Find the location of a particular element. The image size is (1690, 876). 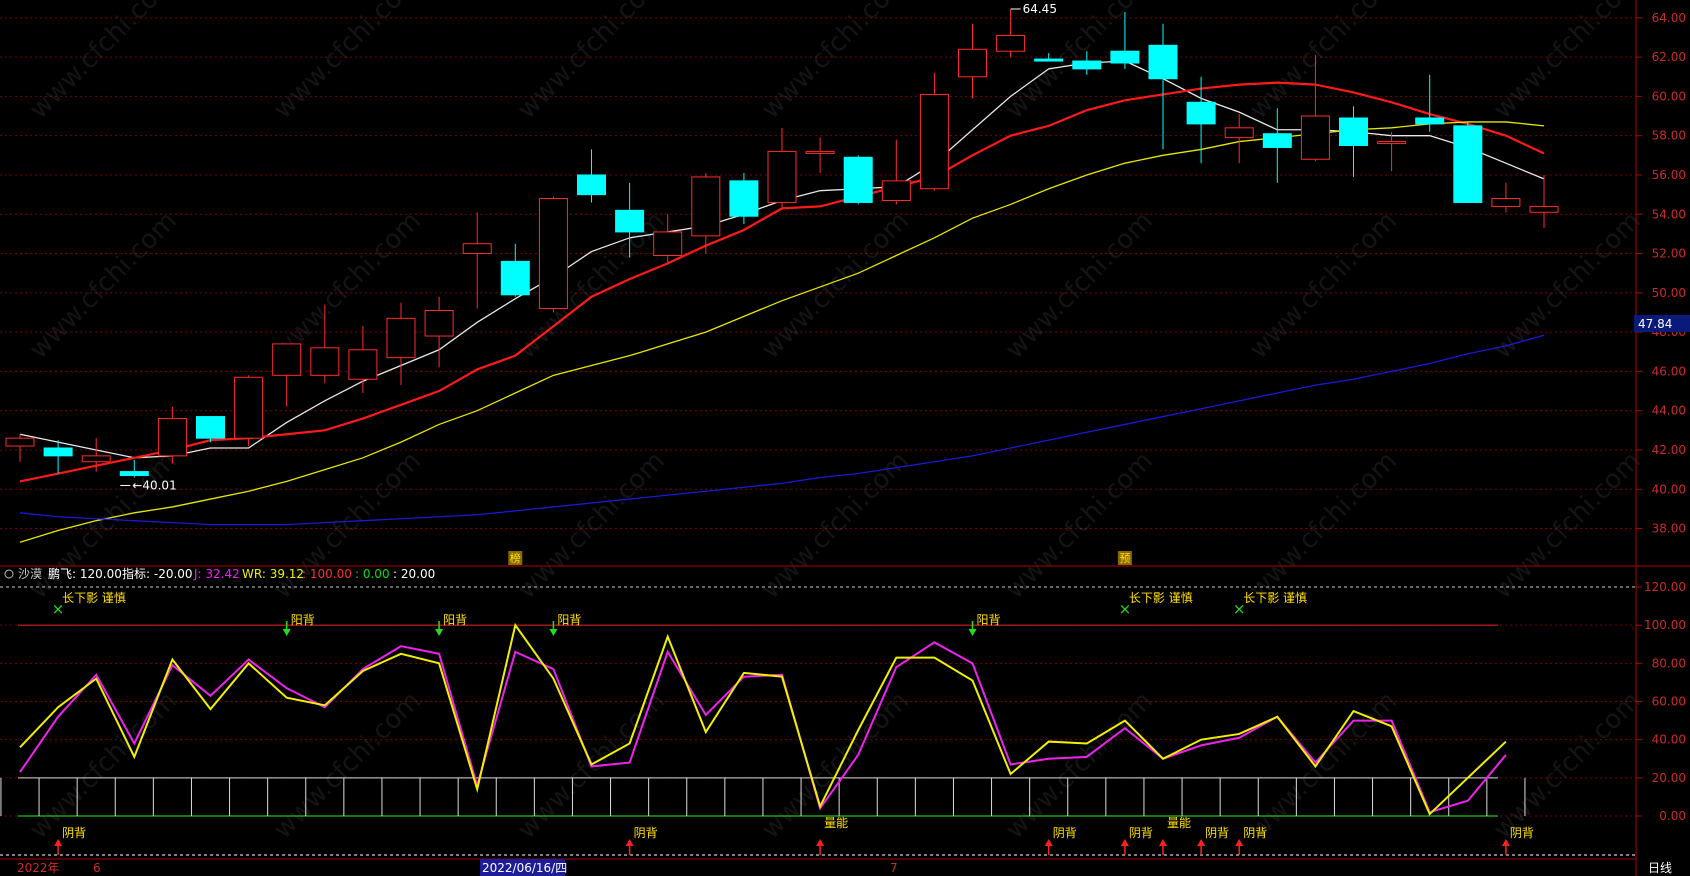

indicator-header-v0: : 0.00 is located at coordinates (372, 574).